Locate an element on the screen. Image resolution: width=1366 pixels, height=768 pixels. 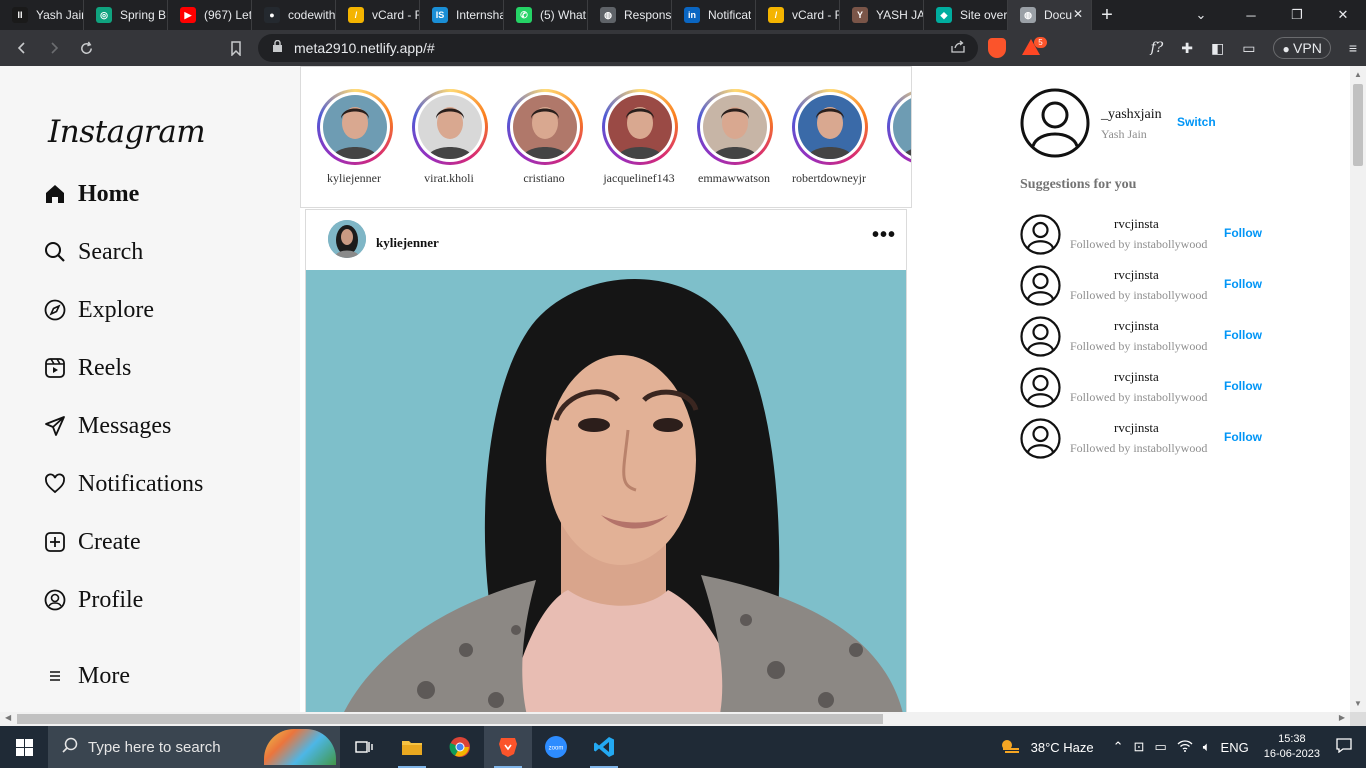
browser-tab: ✆ (5) What is located at coordinates (546, 15).